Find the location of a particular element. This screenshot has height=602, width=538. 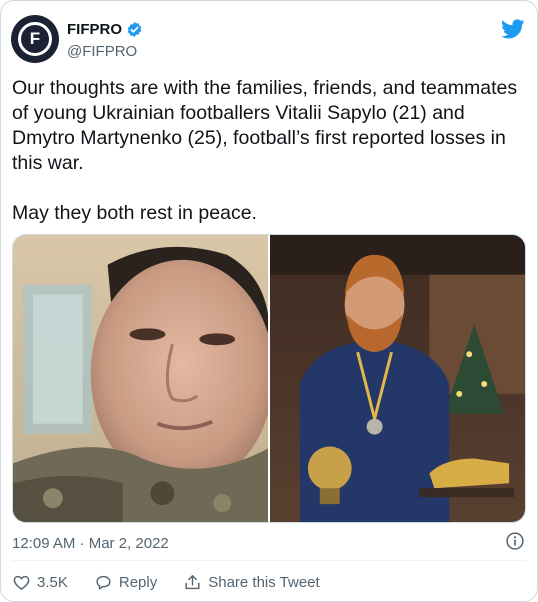

share-icon is located at coordinates (192, 582).